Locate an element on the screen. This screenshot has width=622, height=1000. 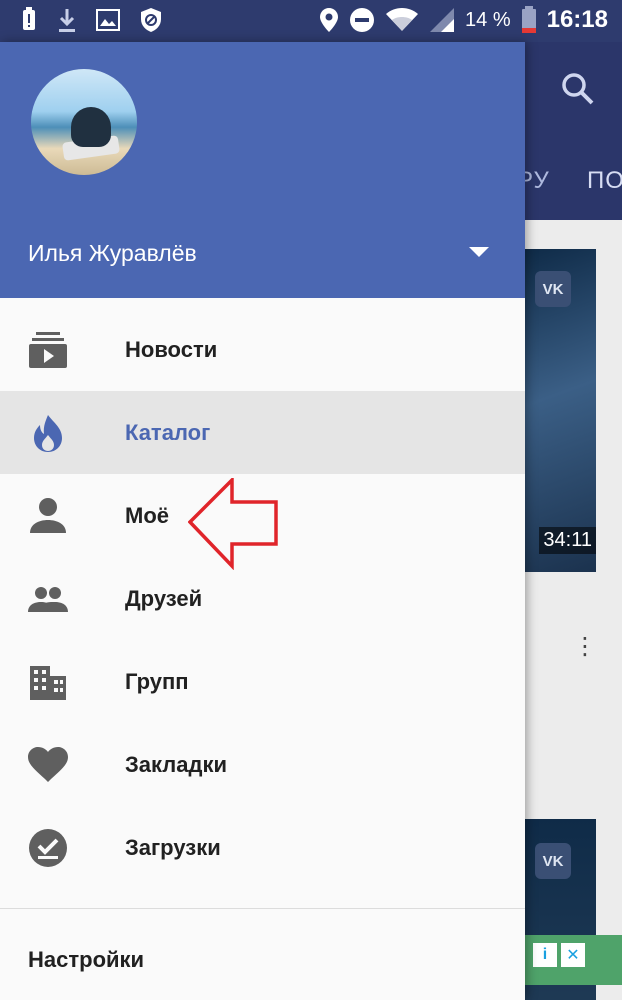
location-icon is located at coordinates (329, 20).